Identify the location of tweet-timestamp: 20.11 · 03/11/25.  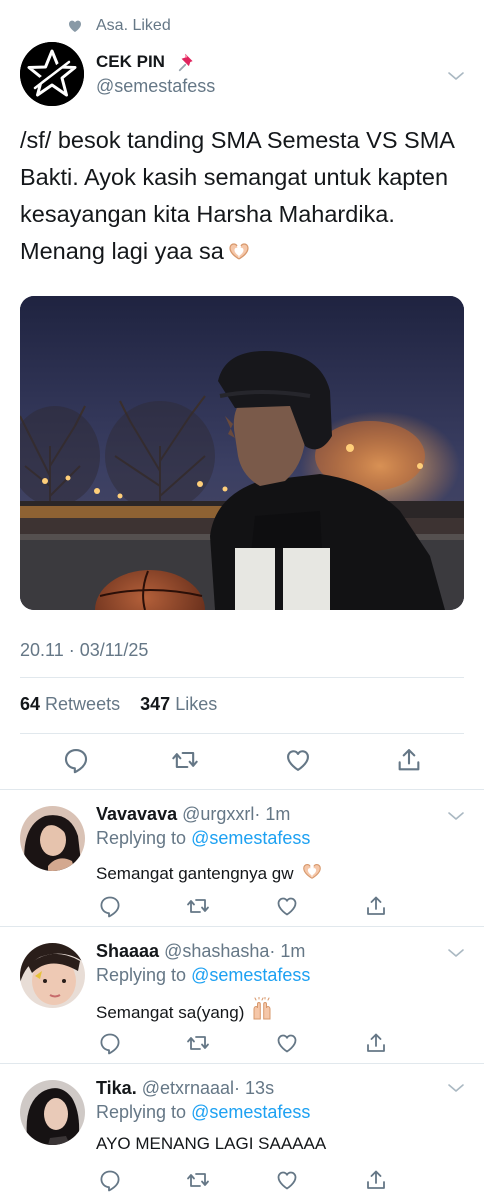
(84, 650).